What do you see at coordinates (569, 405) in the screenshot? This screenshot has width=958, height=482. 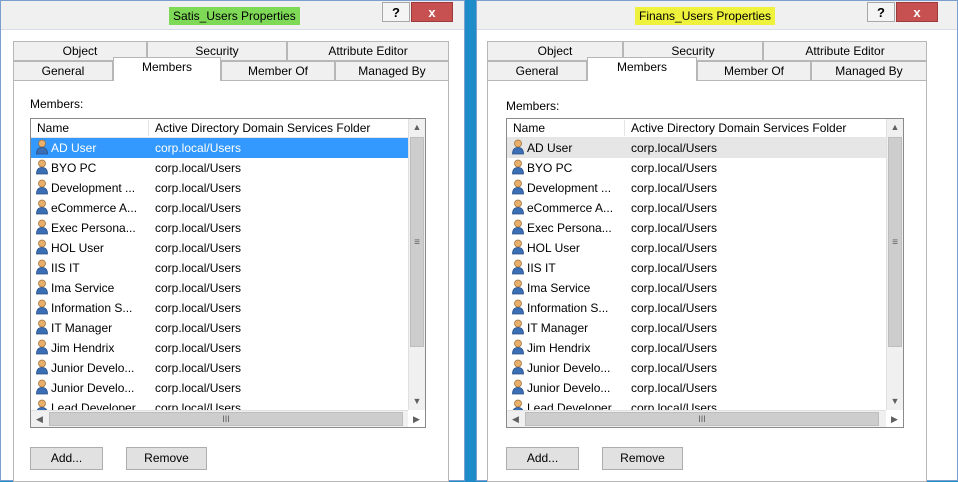 I see `member-name-text: Lead Developer` at bounding box center [569, 405].